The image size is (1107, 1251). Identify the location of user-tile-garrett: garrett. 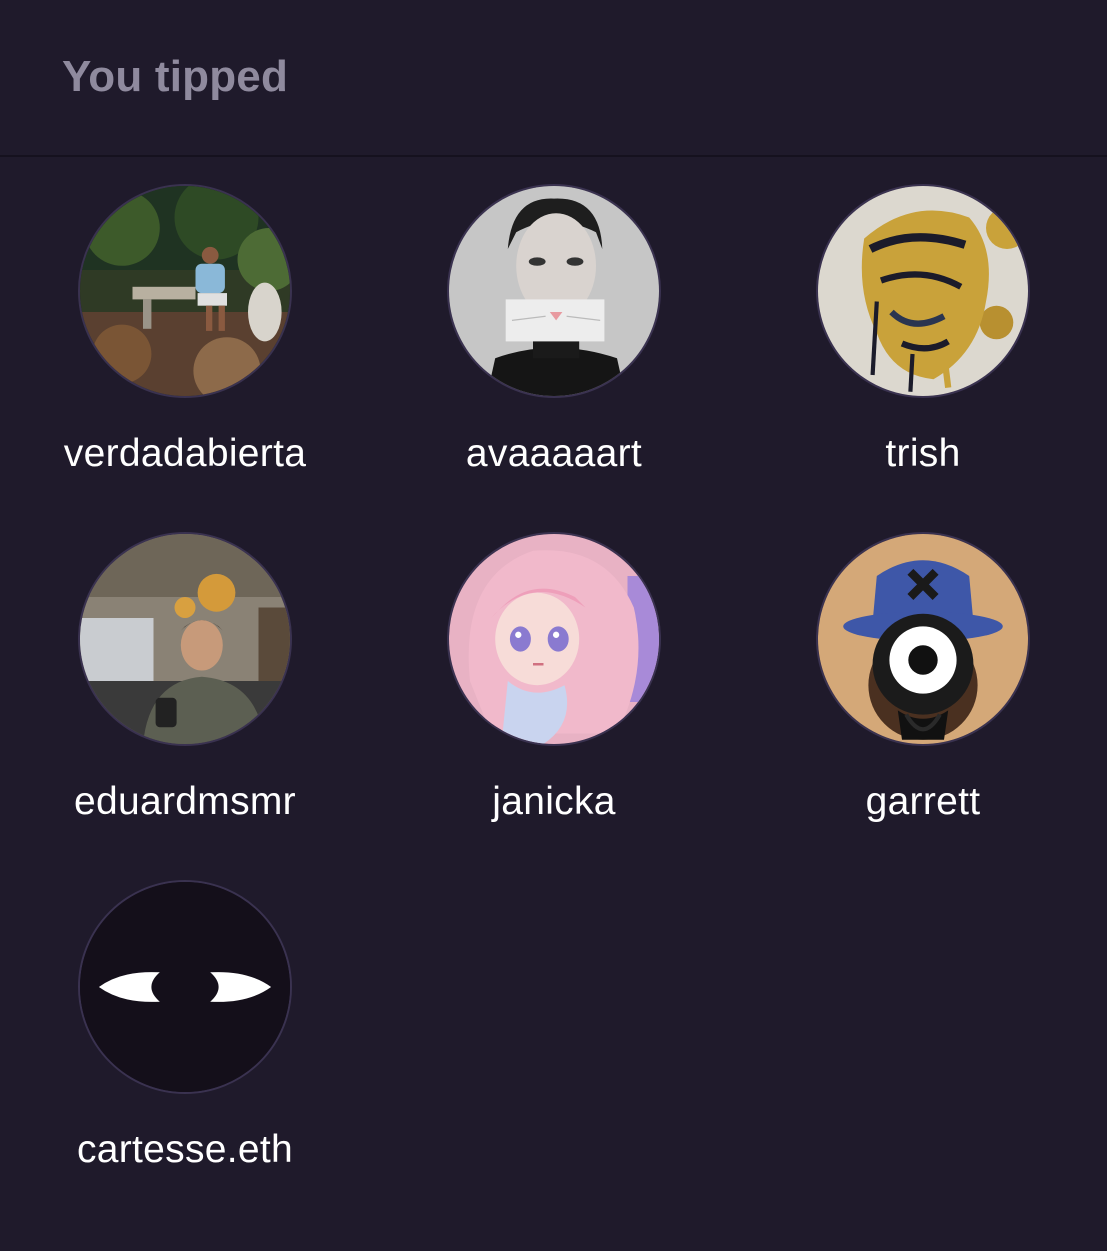
(923, 682).